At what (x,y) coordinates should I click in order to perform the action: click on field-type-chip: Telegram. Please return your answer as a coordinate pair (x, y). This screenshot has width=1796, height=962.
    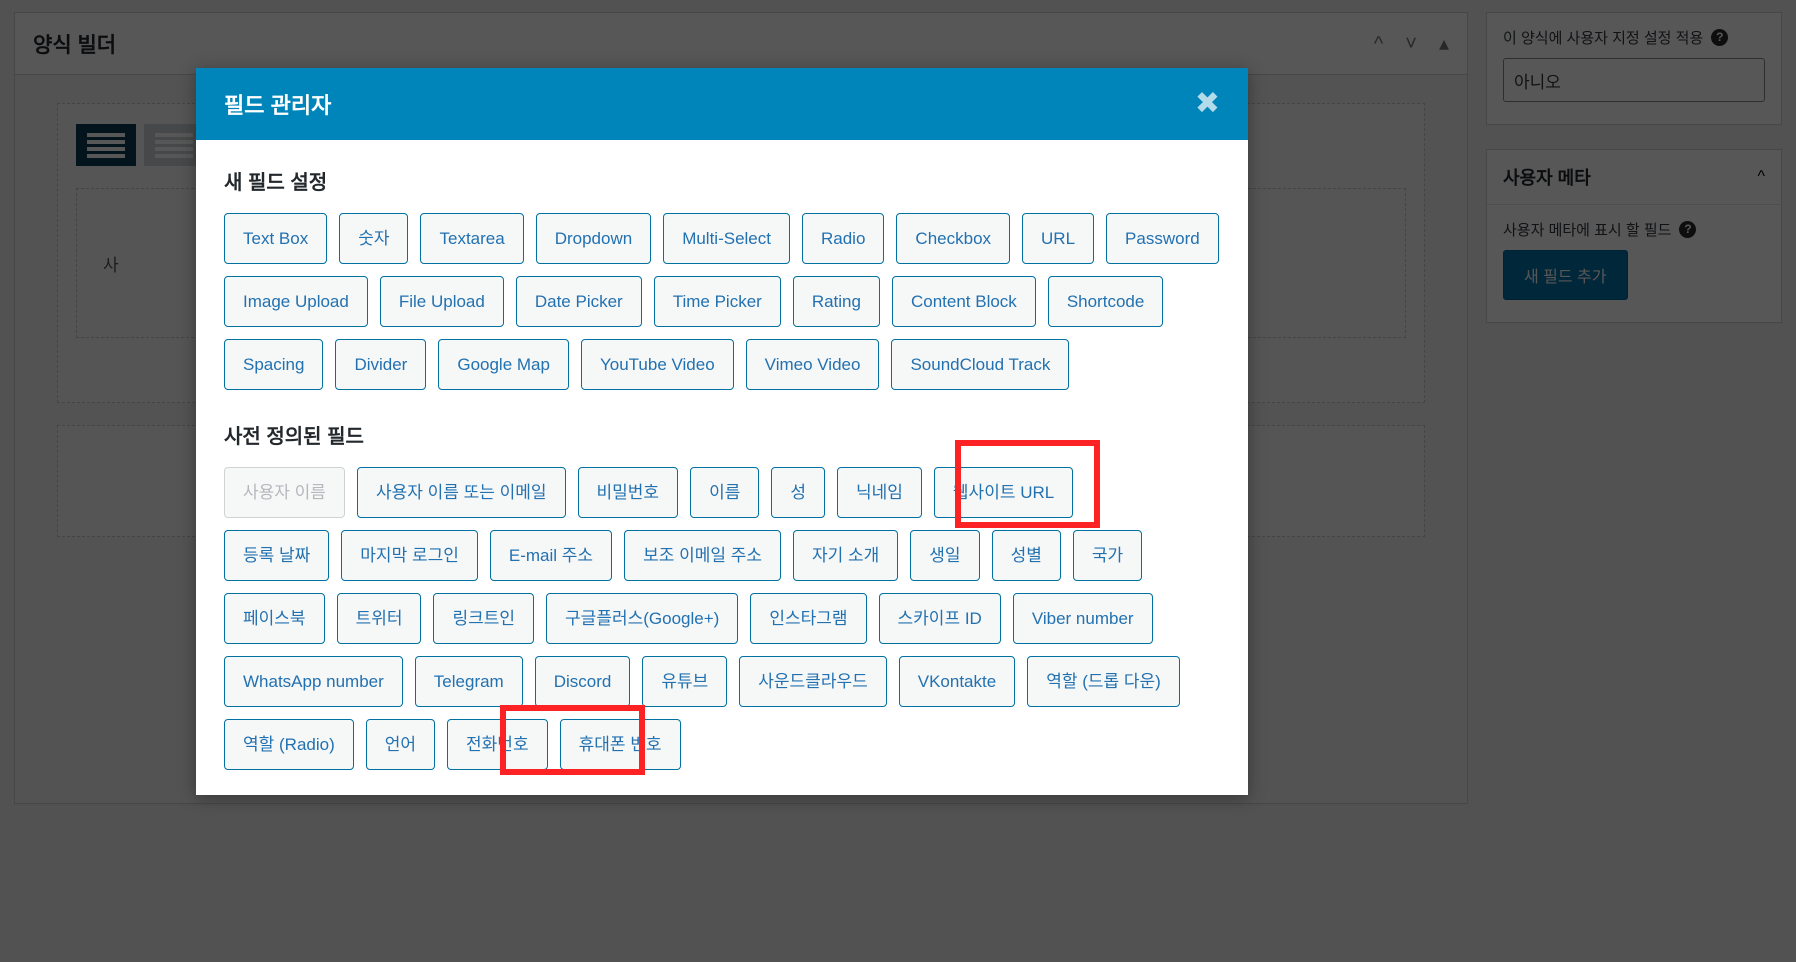
    Looking at the image, I should click on (468, 681).